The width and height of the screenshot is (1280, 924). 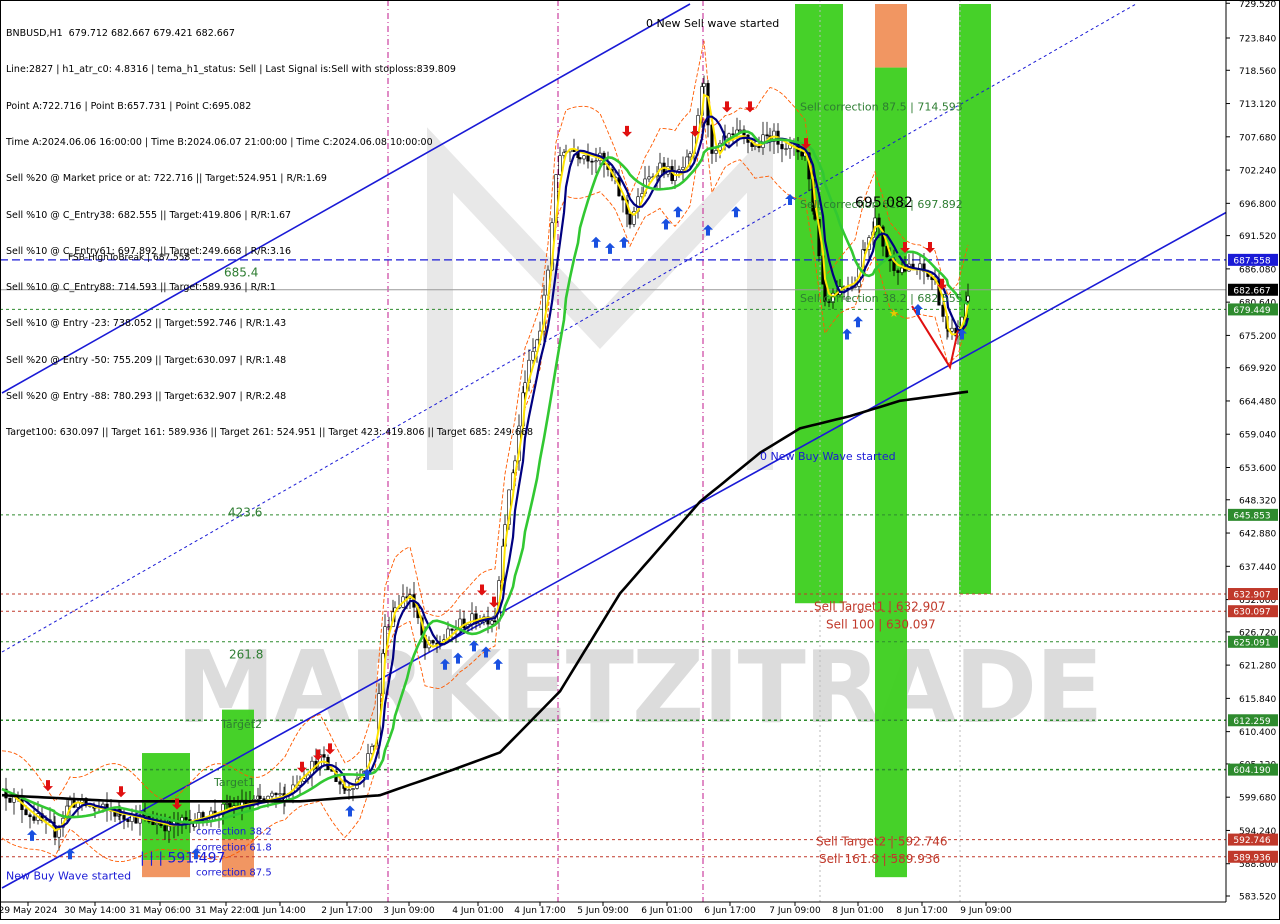 I want to click on price-tag-label: 679.449, so click(x=1251, y=311).